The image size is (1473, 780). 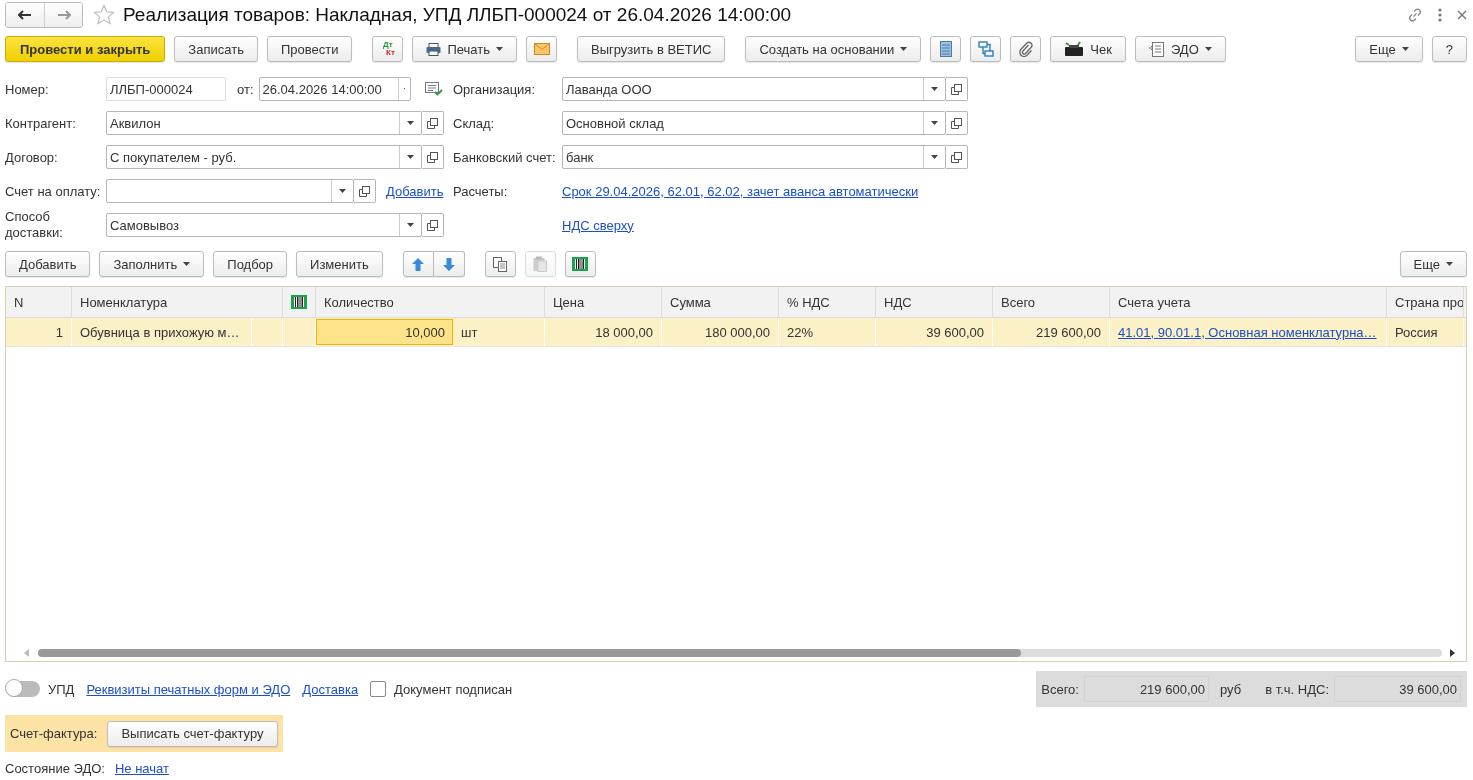 What do you see at coordinates (1389, 49) in the screenshot?
I see `toolbar-button: Еще` at bounding box center [1389, 49].